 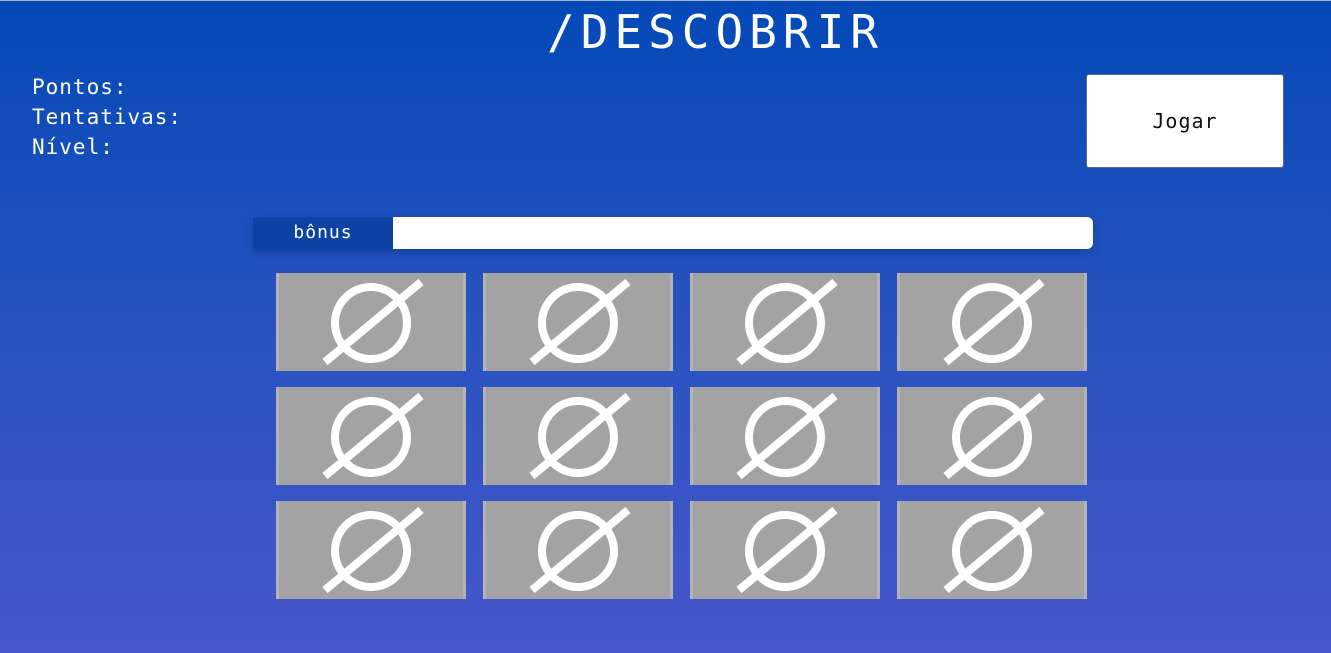 What do you see at coordinates (80, 87) in the screenshot?
I see `points-label: Pontos:` at bounding box center [80, 87].